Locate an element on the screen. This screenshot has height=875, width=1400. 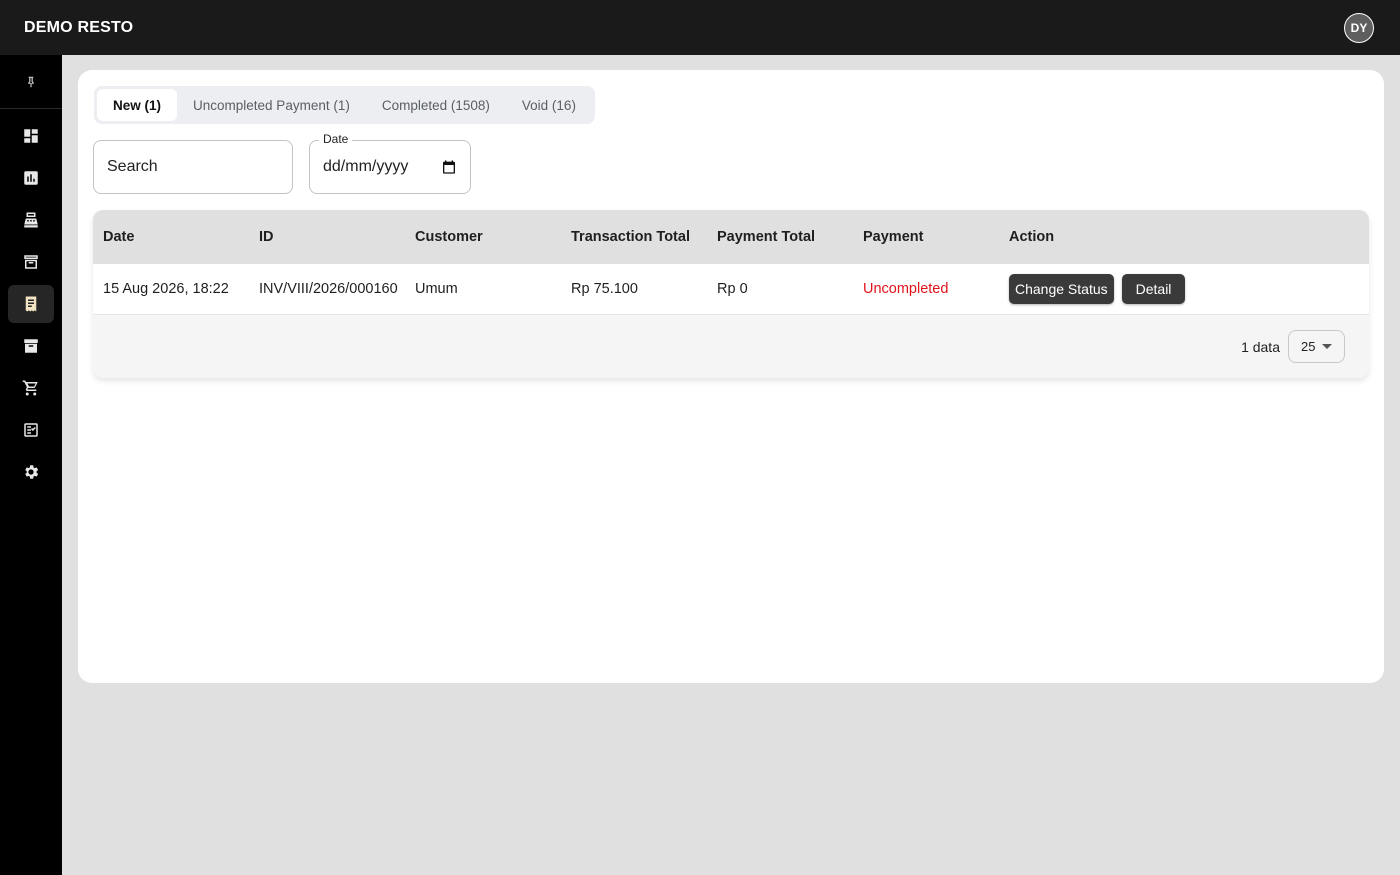
sidebar-item-transactions is located at coordinates (31, 304).